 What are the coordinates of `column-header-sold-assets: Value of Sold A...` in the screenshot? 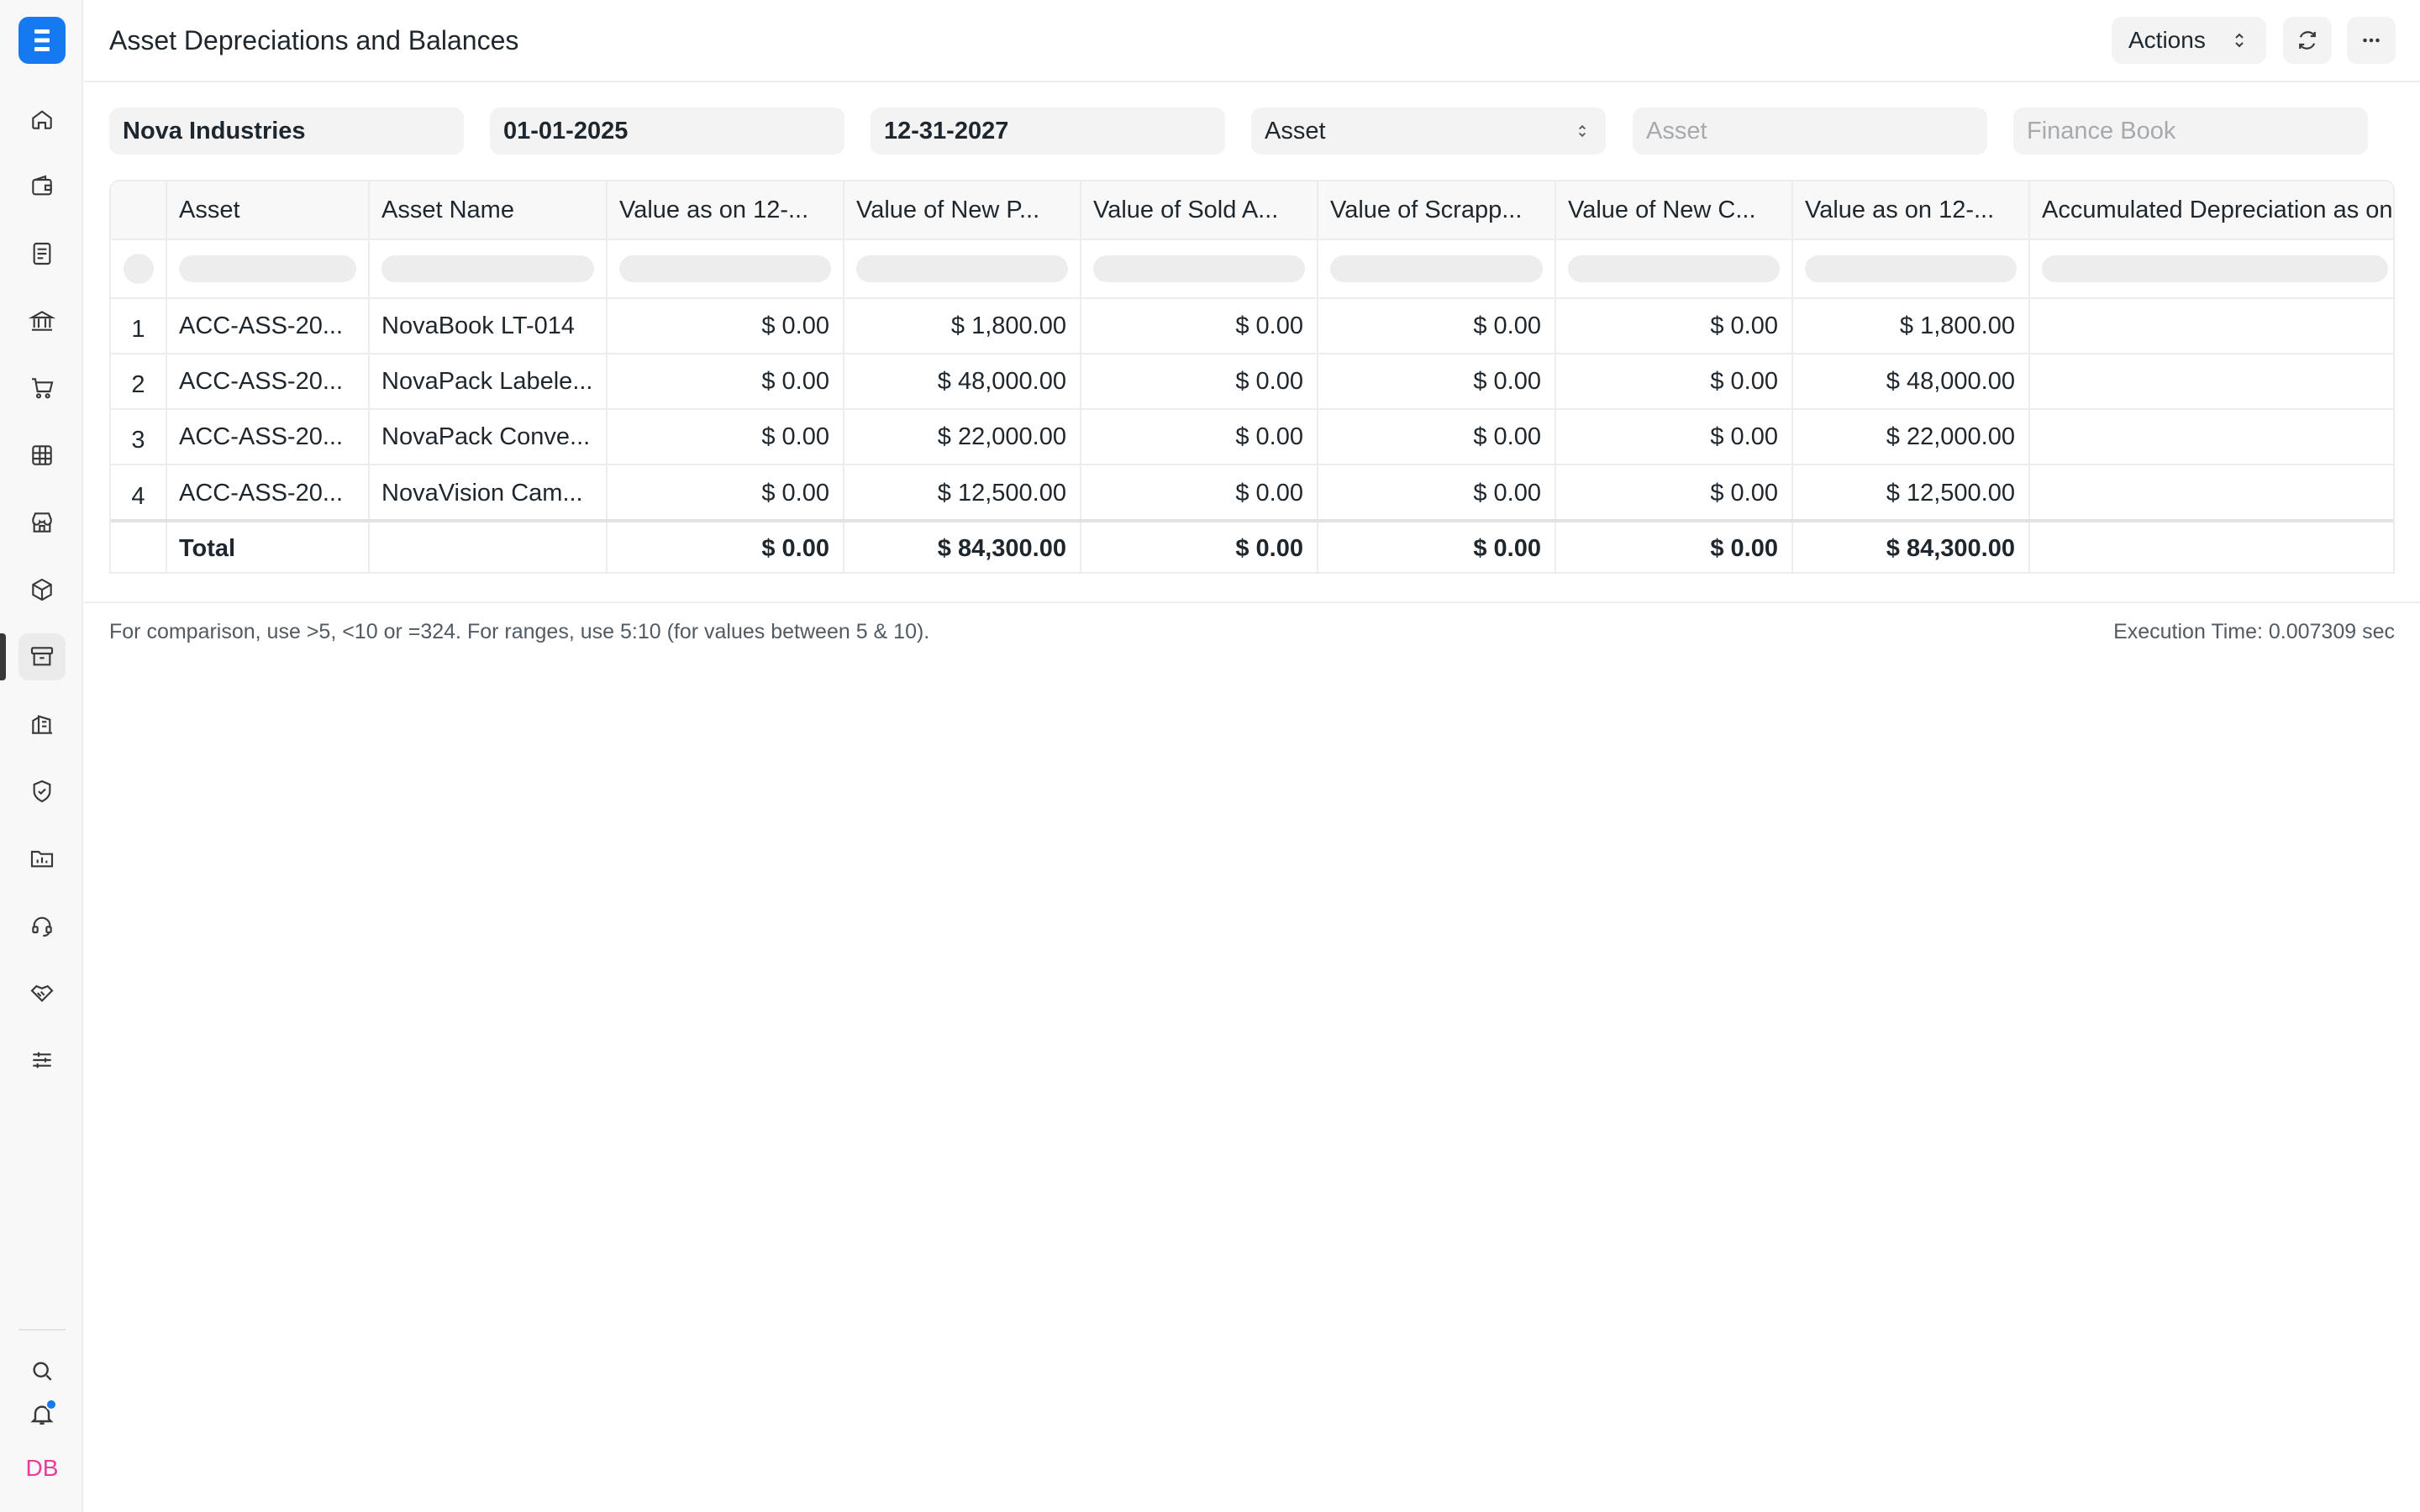 It's located at (1199, 210).